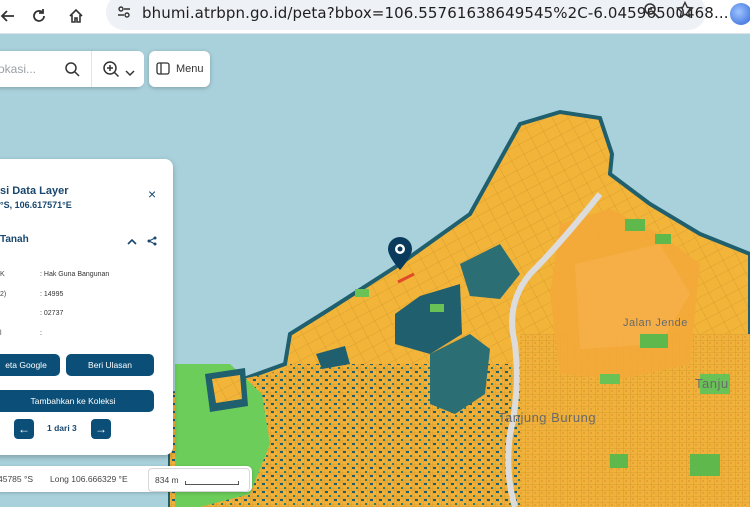 The width and height of the screenshot is (750, 507). Describe the element at coordinates (41, 333) in the screenshot. I see `attr-value: :` at that location.